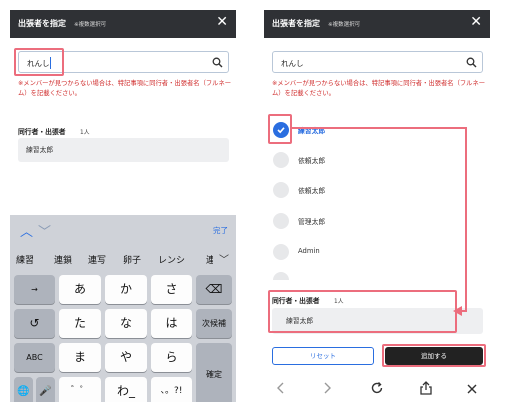 The width and height of the screenshot is (505, 410). I want to click on keyboard-key-next-candidate: 次候補, so click(214, 323).